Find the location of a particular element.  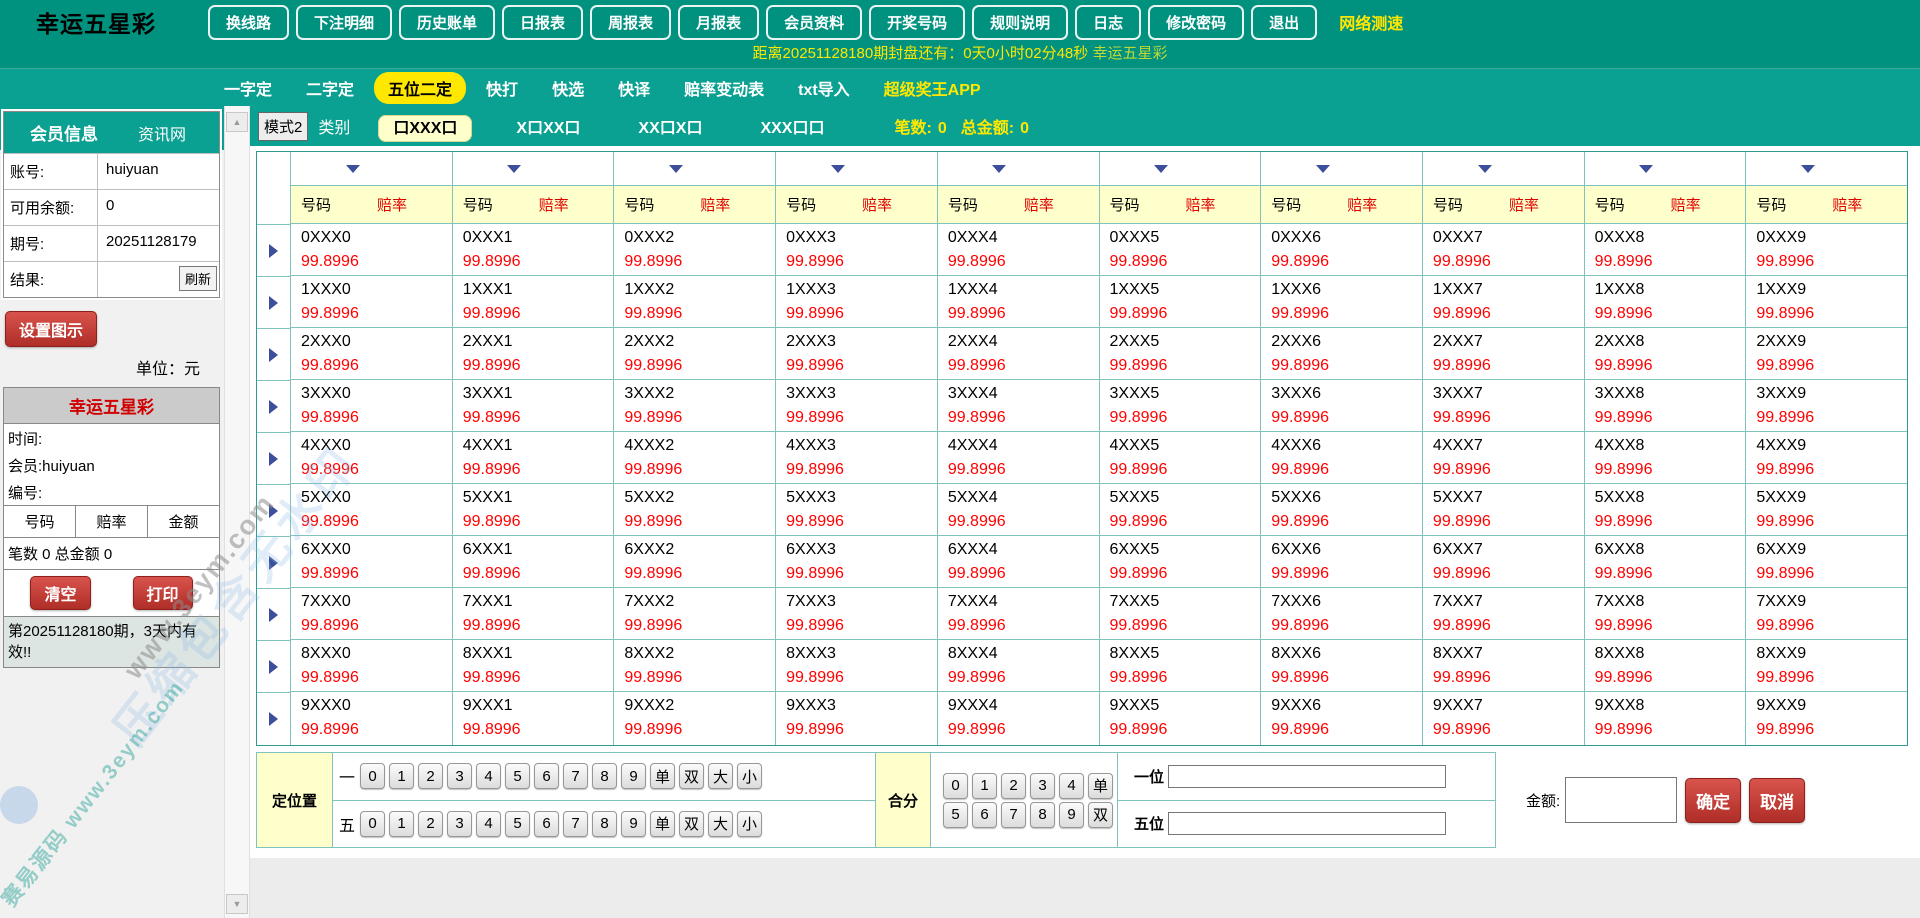

odds-cell-9XXX7: 9XXX7 99.8996 is located at coordinates (1503, 718).